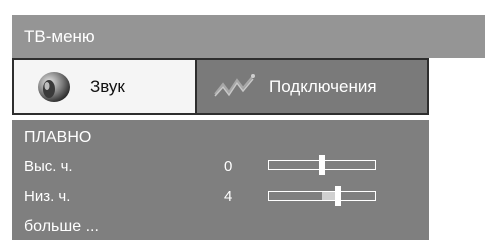 The width and height of the screenshot is (485, 240). I want to click on tab-sound: Звук, so click(104, 86).